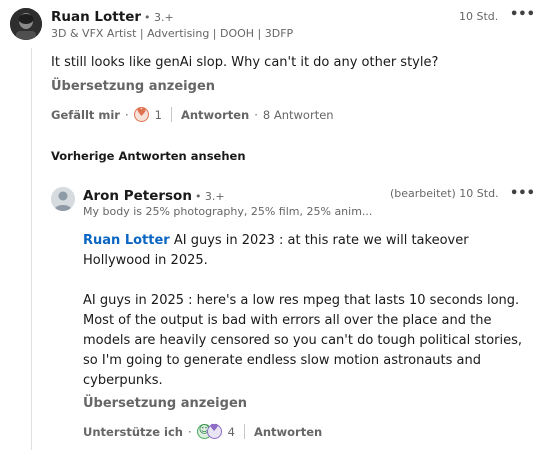 This screenshot has height=450, width=546. I want to click on comment-time: 10 Std., so click(479, 16).